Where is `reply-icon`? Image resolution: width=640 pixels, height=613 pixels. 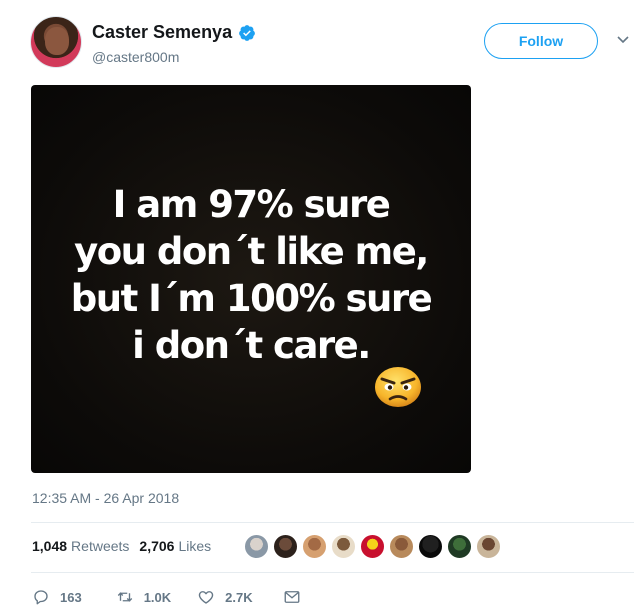
reply-icon is located at coordinates (41, 597).